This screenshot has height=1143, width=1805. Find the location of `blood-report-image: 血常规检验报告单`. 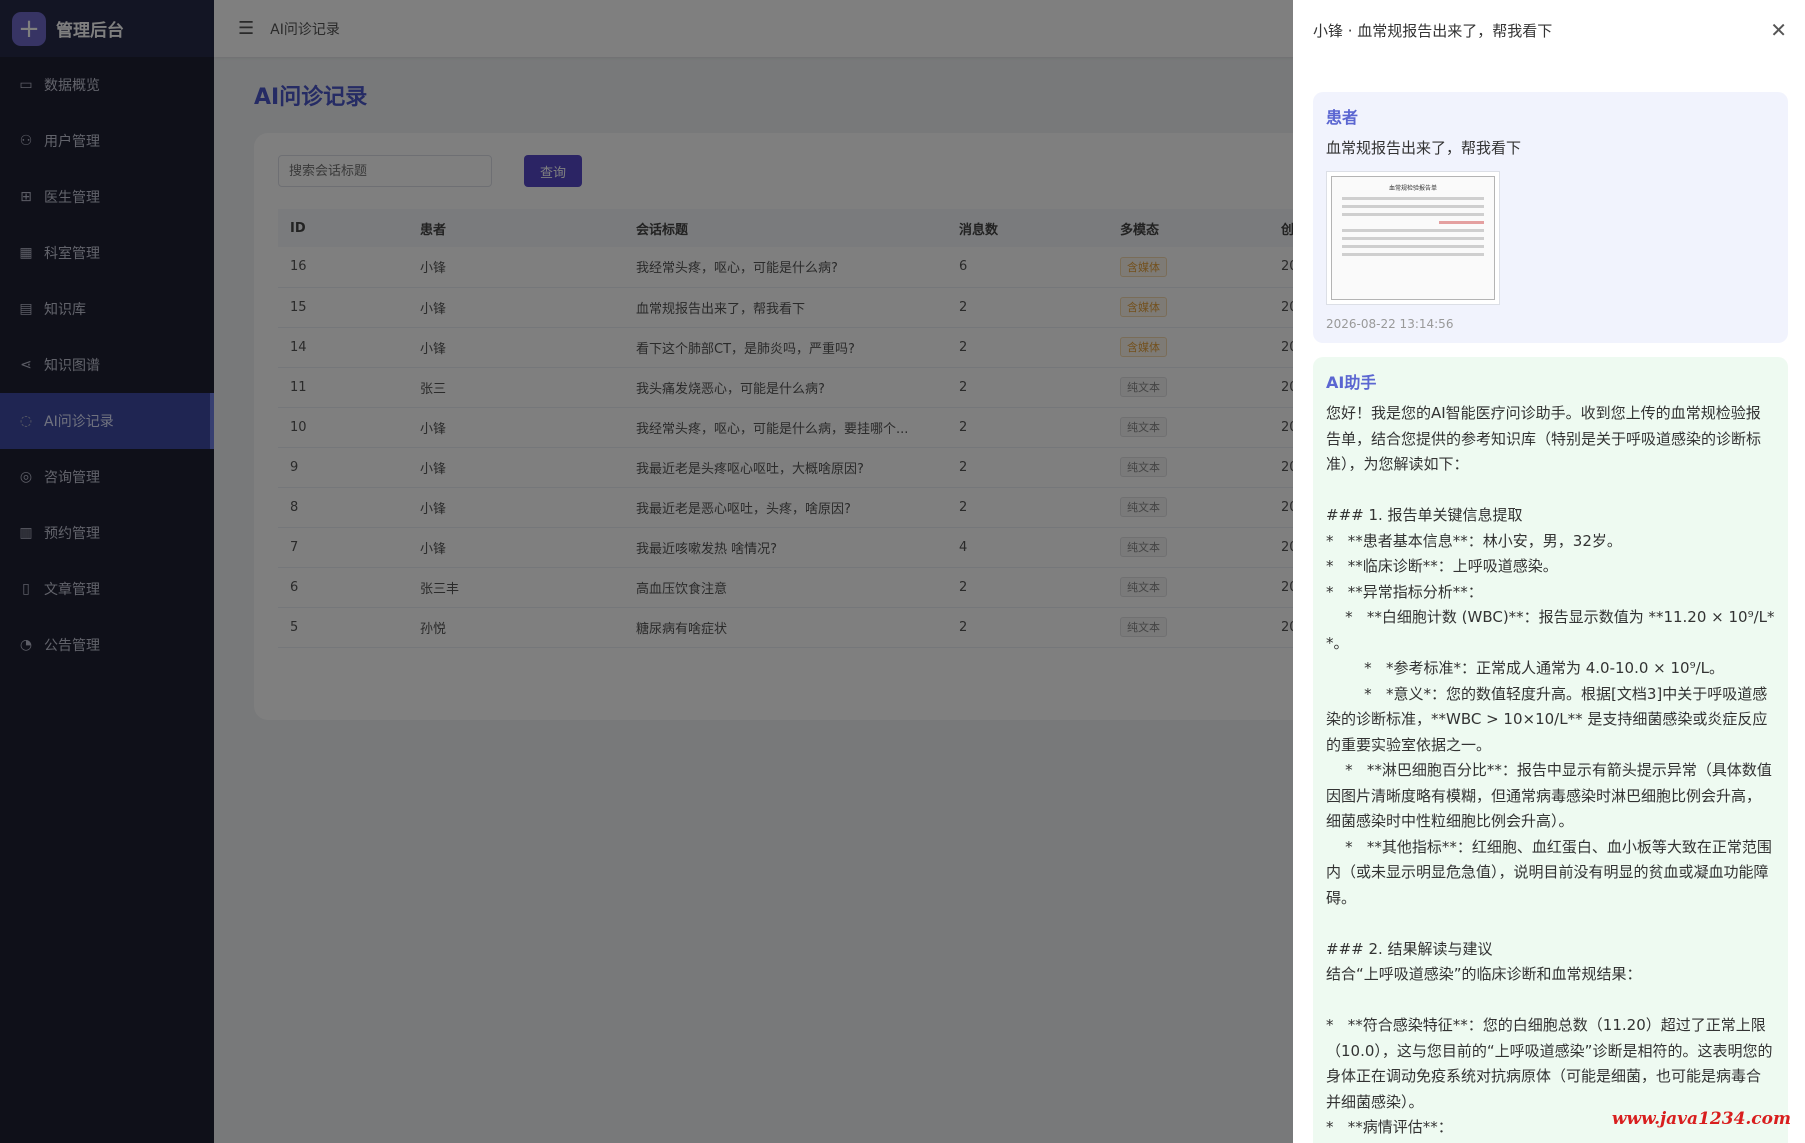

blood-report-image: 血常规检验报告单 is located at coordinates (1413, 238).